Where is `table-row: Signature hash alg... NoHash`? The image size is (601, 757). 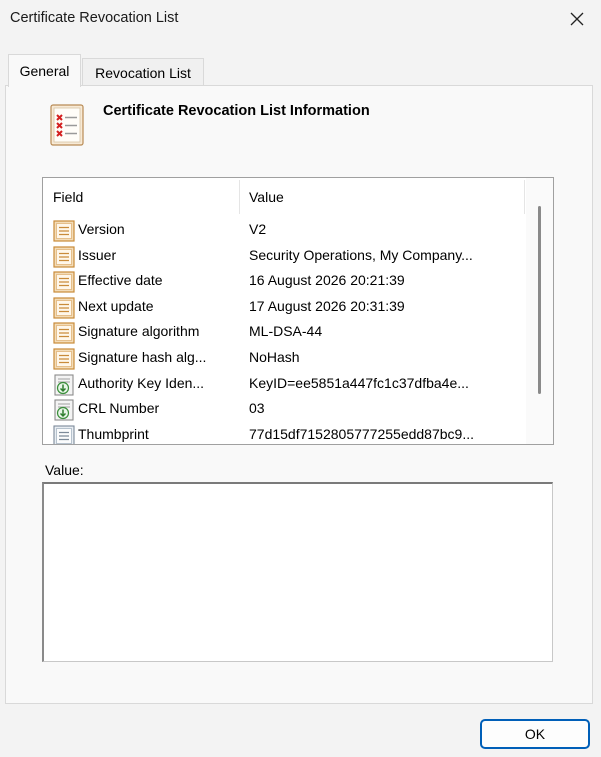 table-row: Signature hash alg... NoHash is located at coordinates (284, 359).